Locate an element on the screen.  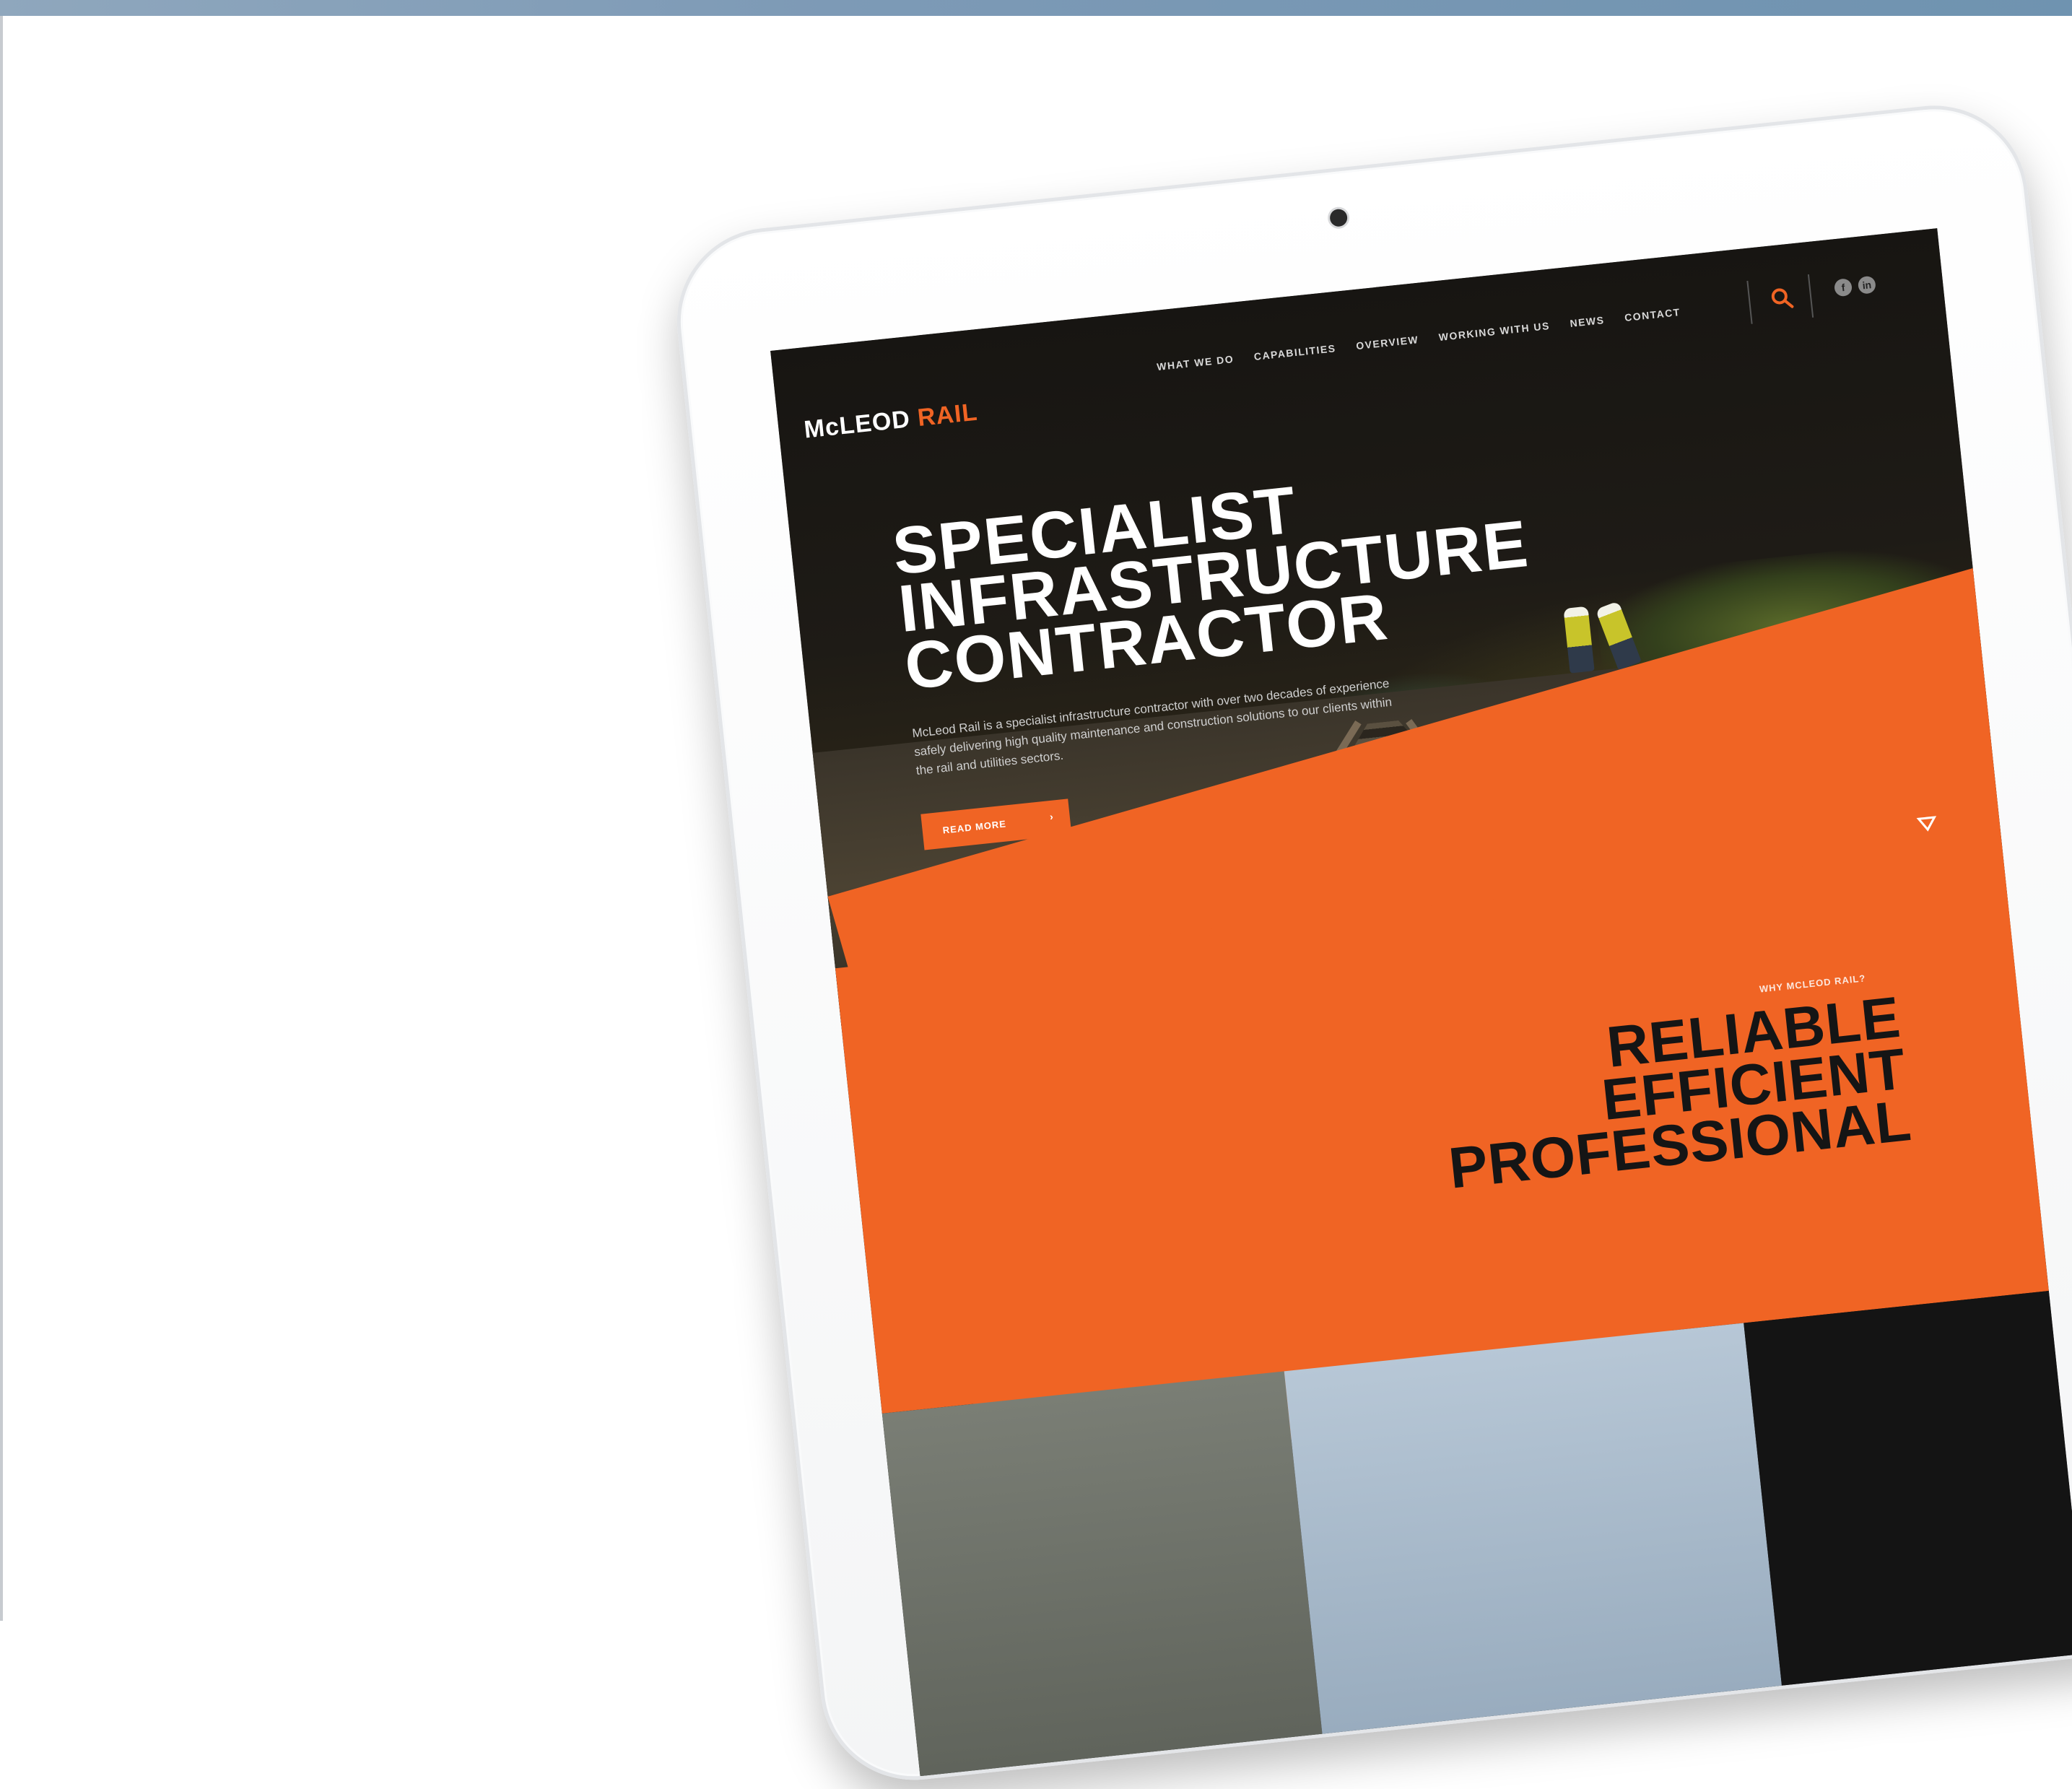
scroll-down-icon is located at coordinates (1927, 825).